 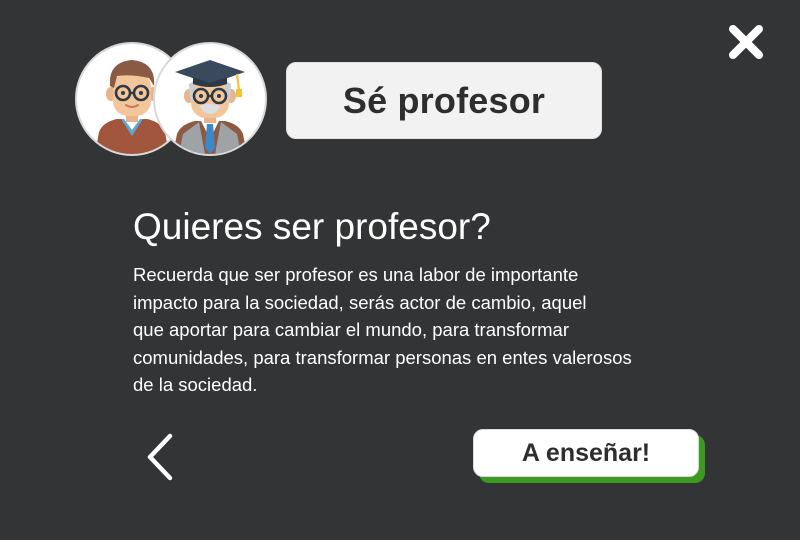 I want to click on close-button, so click(x=746, y=42).